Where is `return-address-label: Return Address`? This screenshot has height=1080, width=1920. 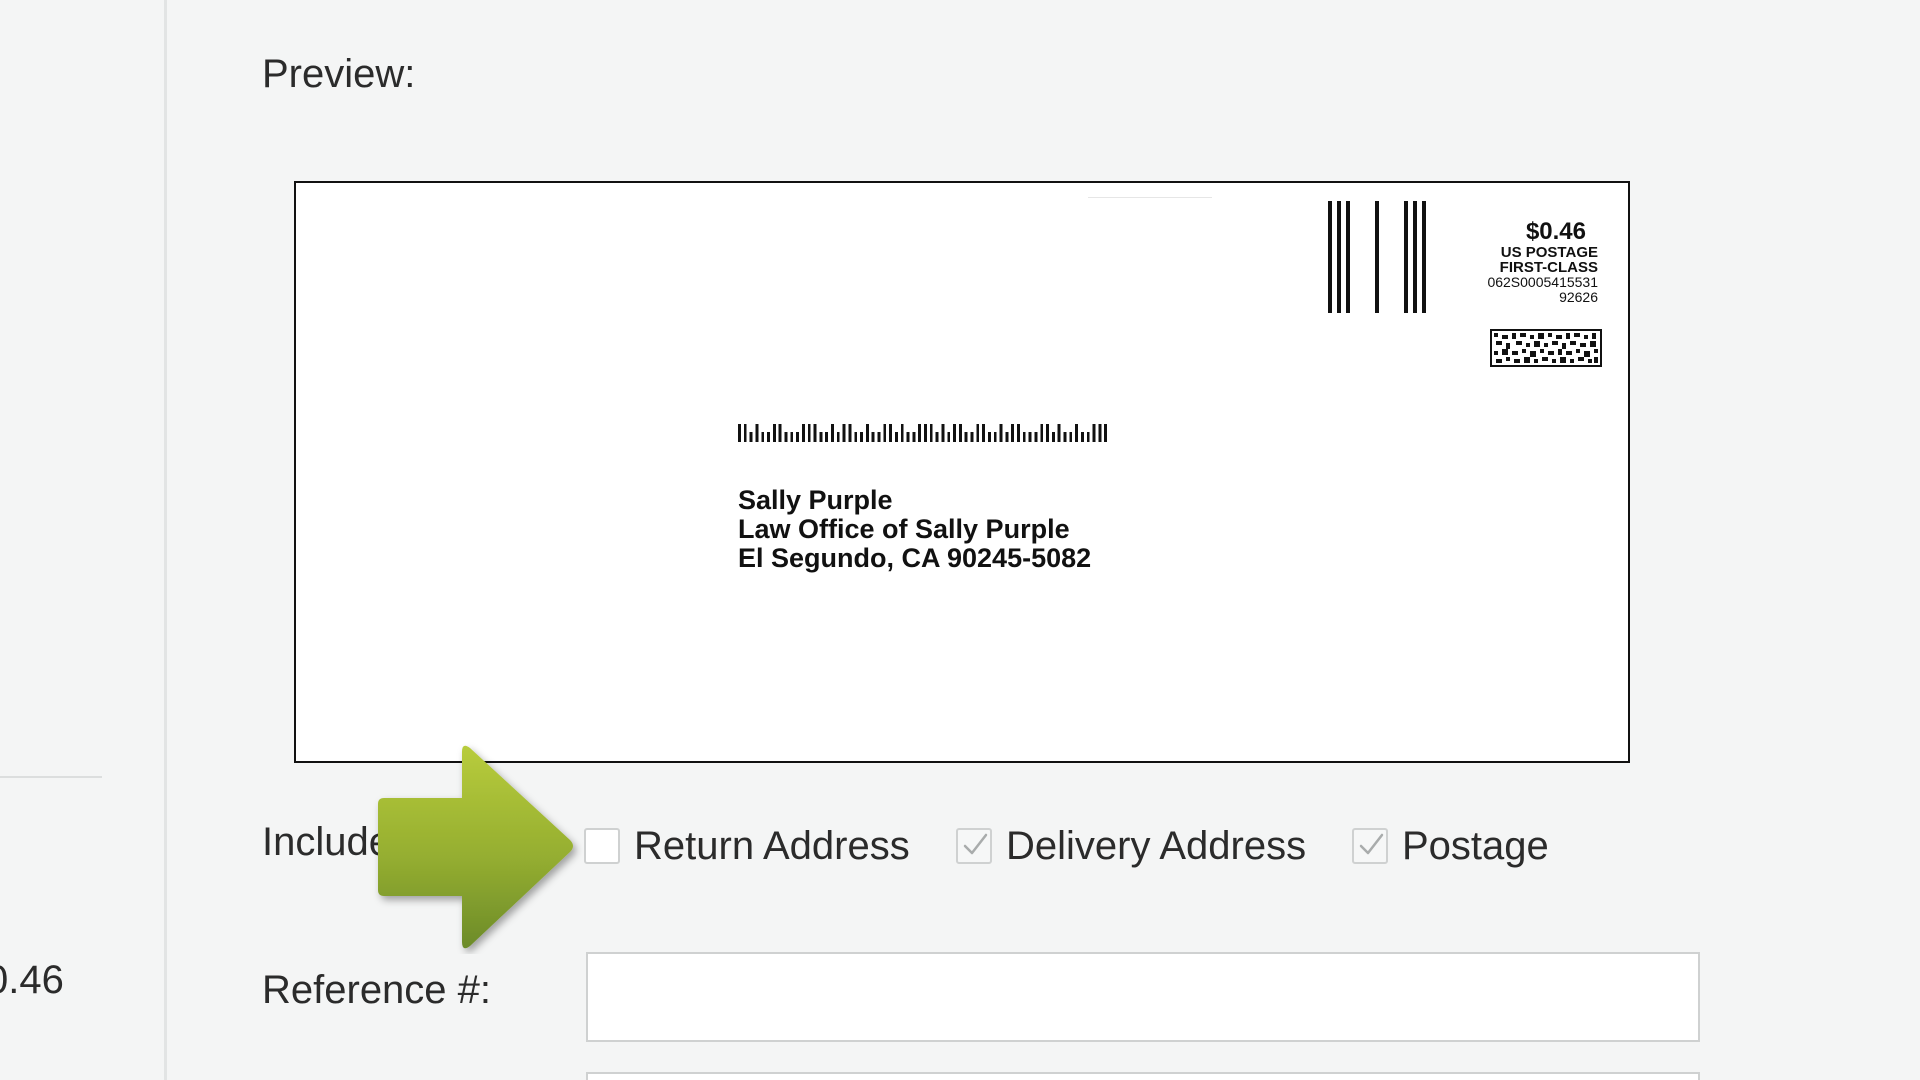
return-address-label: Return Address is located at coordinates (772, 846).